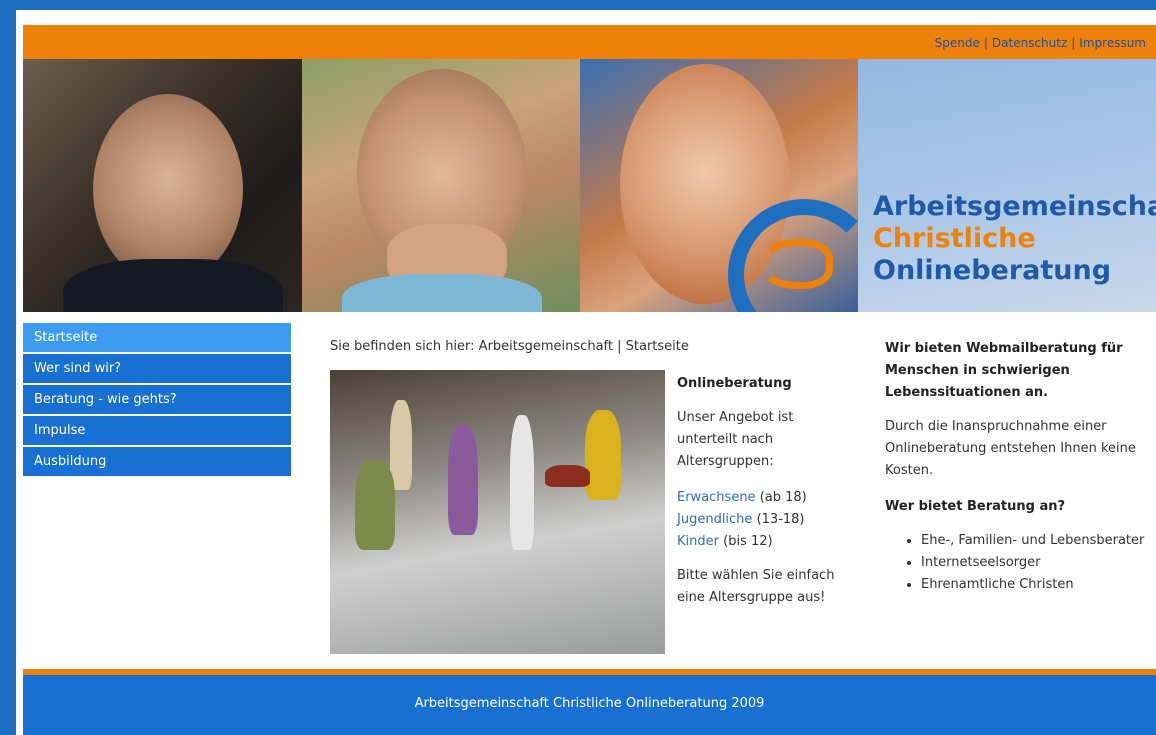  I want to click on list-item: Internetseelsorger, so click(1033, 563).